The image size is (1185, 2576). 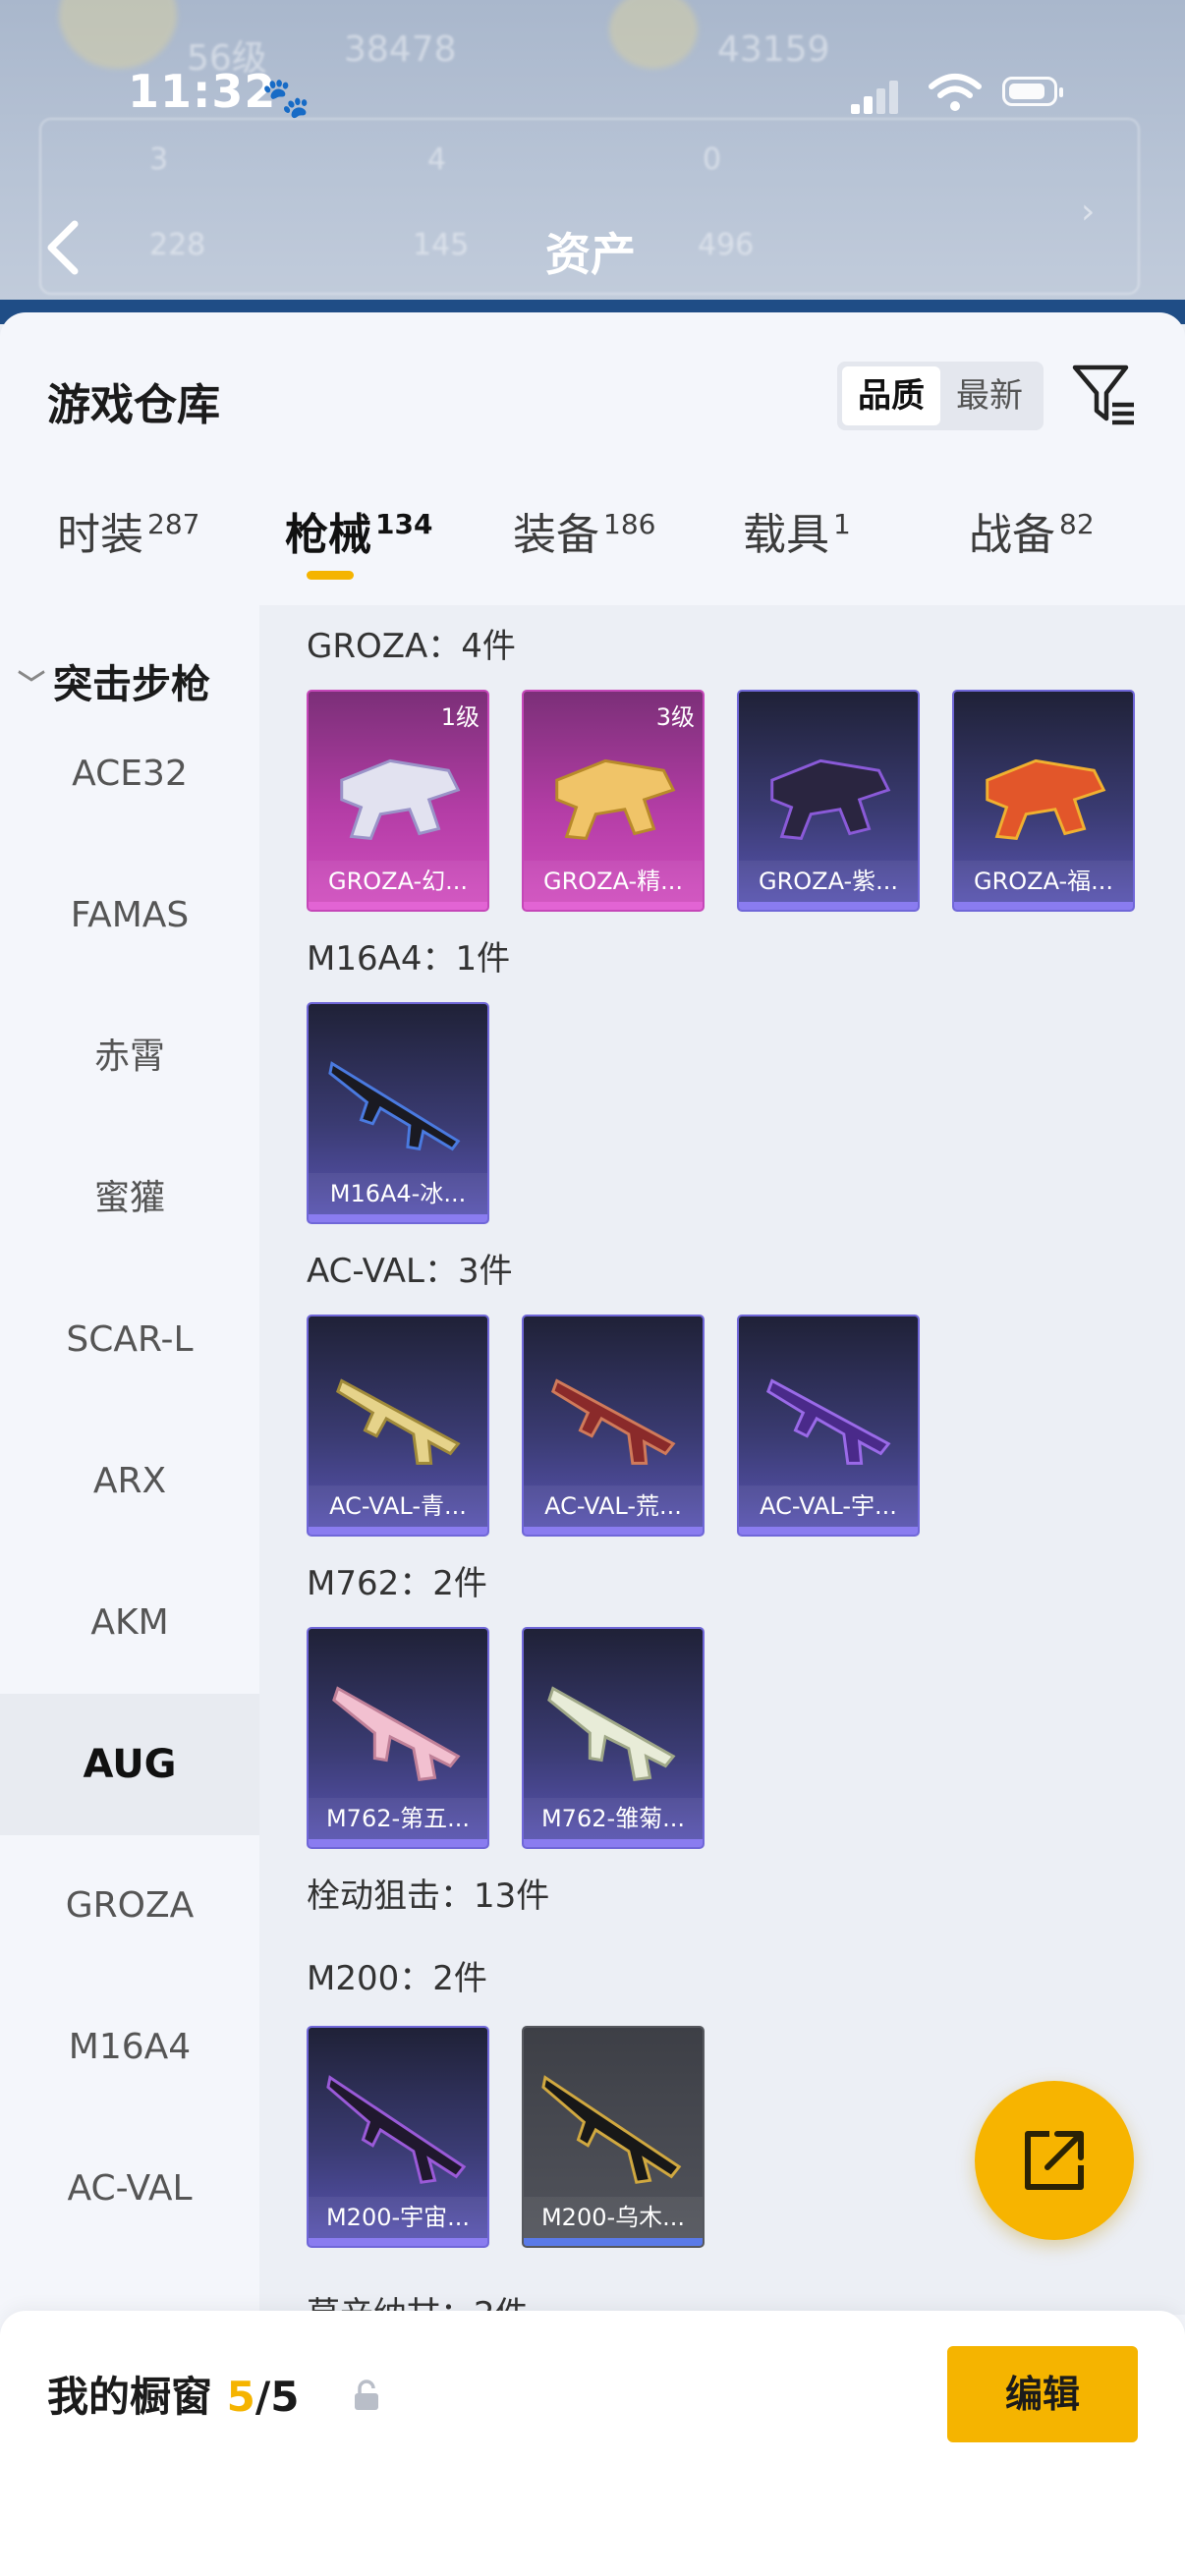 What do you see at coordinates (591, 254) in the screenshot?
I see `nav-title: 资产` at bounding box center [591, 254].